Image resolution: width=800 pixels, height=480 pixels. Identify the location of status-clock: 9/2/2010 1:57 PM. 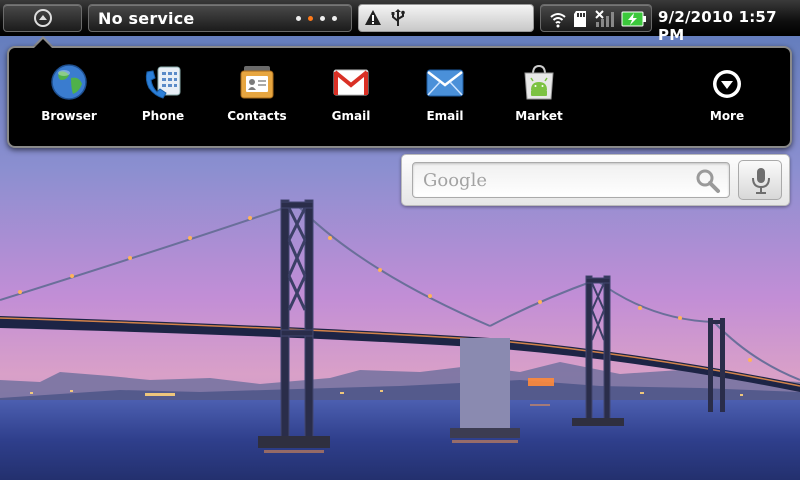
(717, 26).